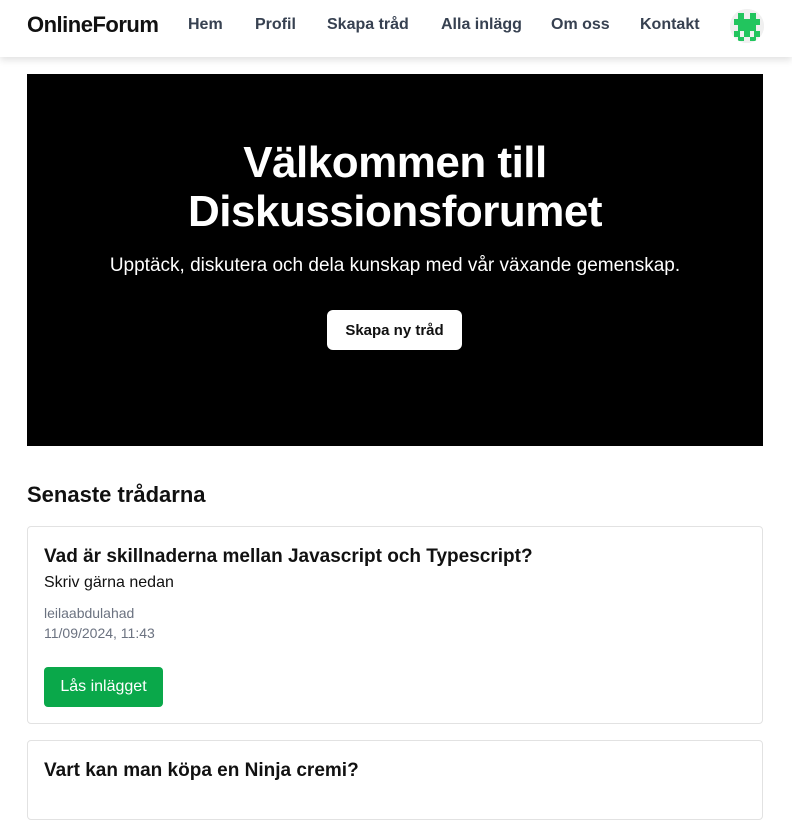 This screenshot has width=792, height=820. Describe the element at coordinates (580, 25) in the screenshot. I see `nav-link-om-oss: Om oss` at that location.